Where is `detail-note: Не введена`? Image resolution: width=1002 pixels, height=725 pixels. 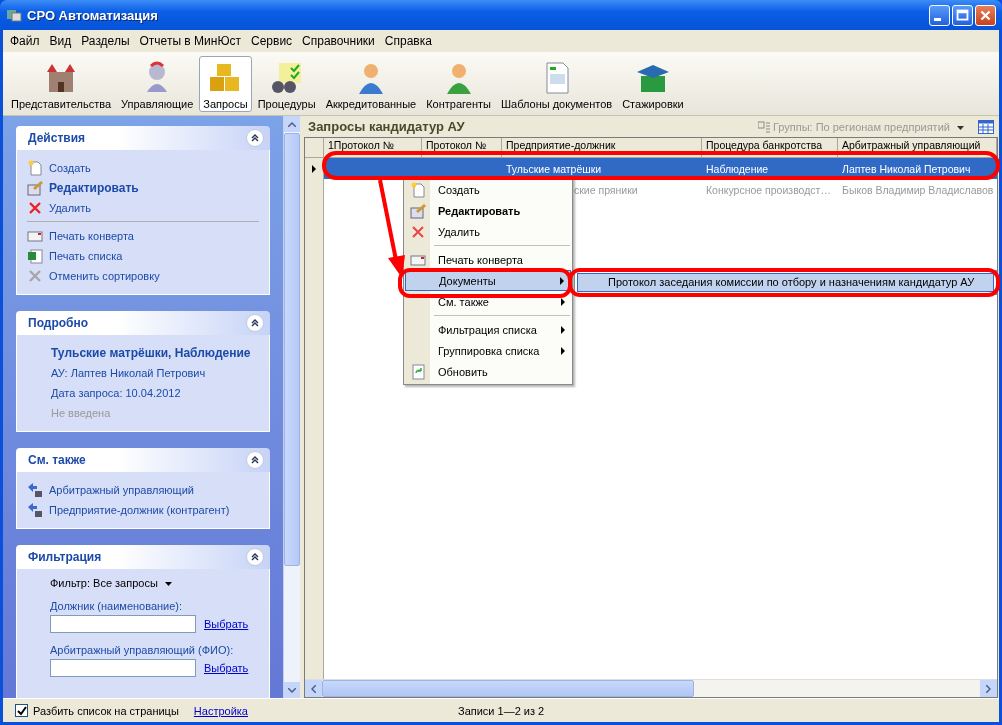
detail-note: Не введена is located at coordinates (81, 413).